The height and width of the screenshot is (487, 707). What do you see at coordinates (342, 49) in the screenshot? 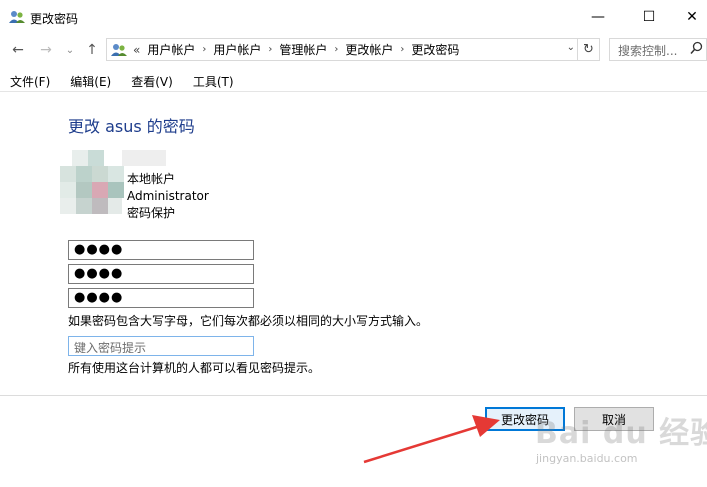
I see `address-bar: « 用户帐户 › 用户帐户 › 管理帐户 › 更改帐户 › 更改密码 ⌄` at bounding box center [342, 49].